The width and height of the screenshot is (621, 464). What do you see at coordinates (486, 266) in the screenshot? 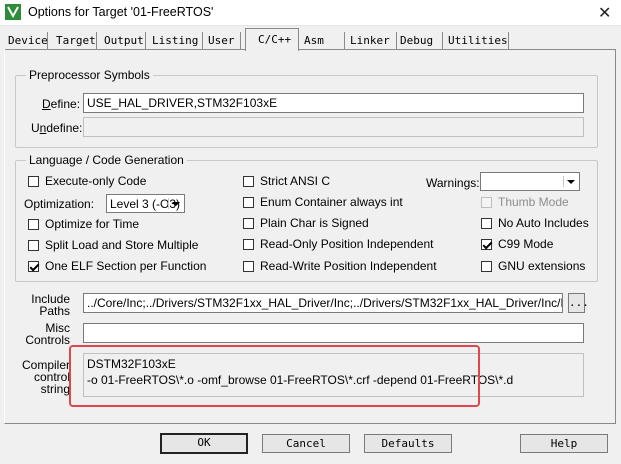
I see `gnu-extensions-checkbox` at bounding box center [486, 266].